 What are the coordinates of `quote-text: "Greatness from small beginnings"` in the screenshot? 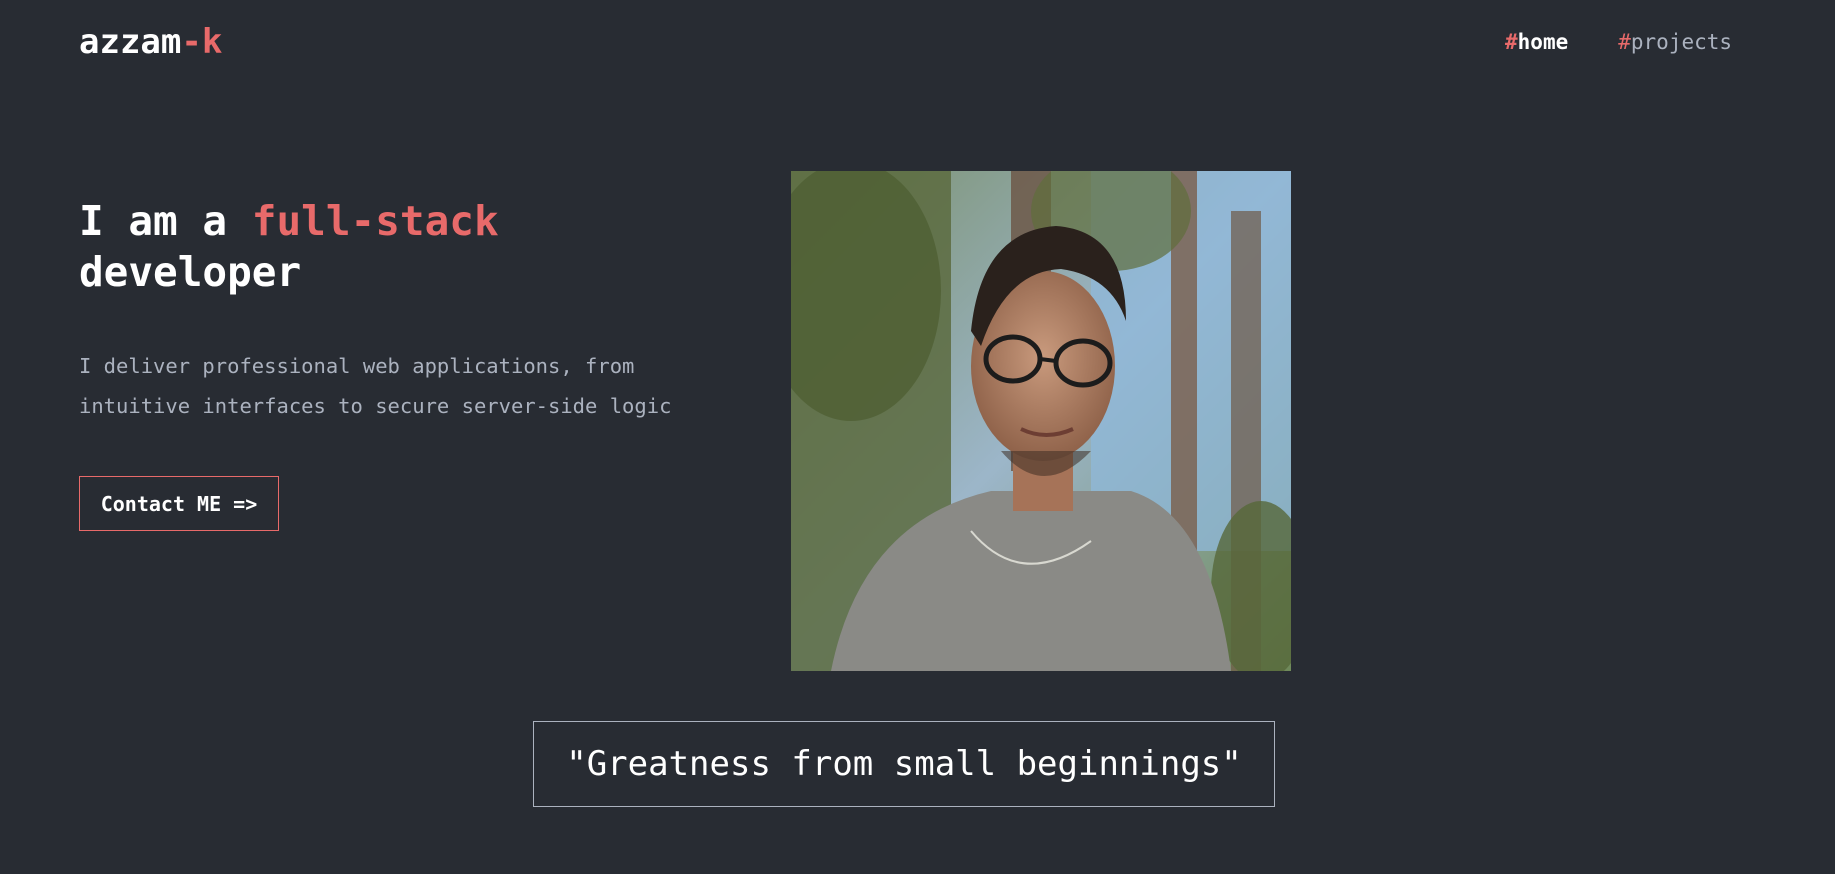 It's located at (904, 764).